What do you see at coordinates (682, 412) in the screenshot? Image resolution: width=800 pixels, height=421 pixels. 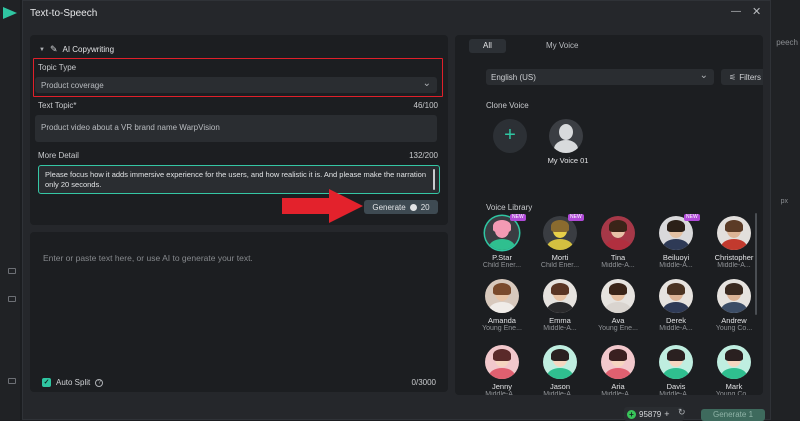 I see `refresh-icon: ↻` at bounding box center [682, 412].